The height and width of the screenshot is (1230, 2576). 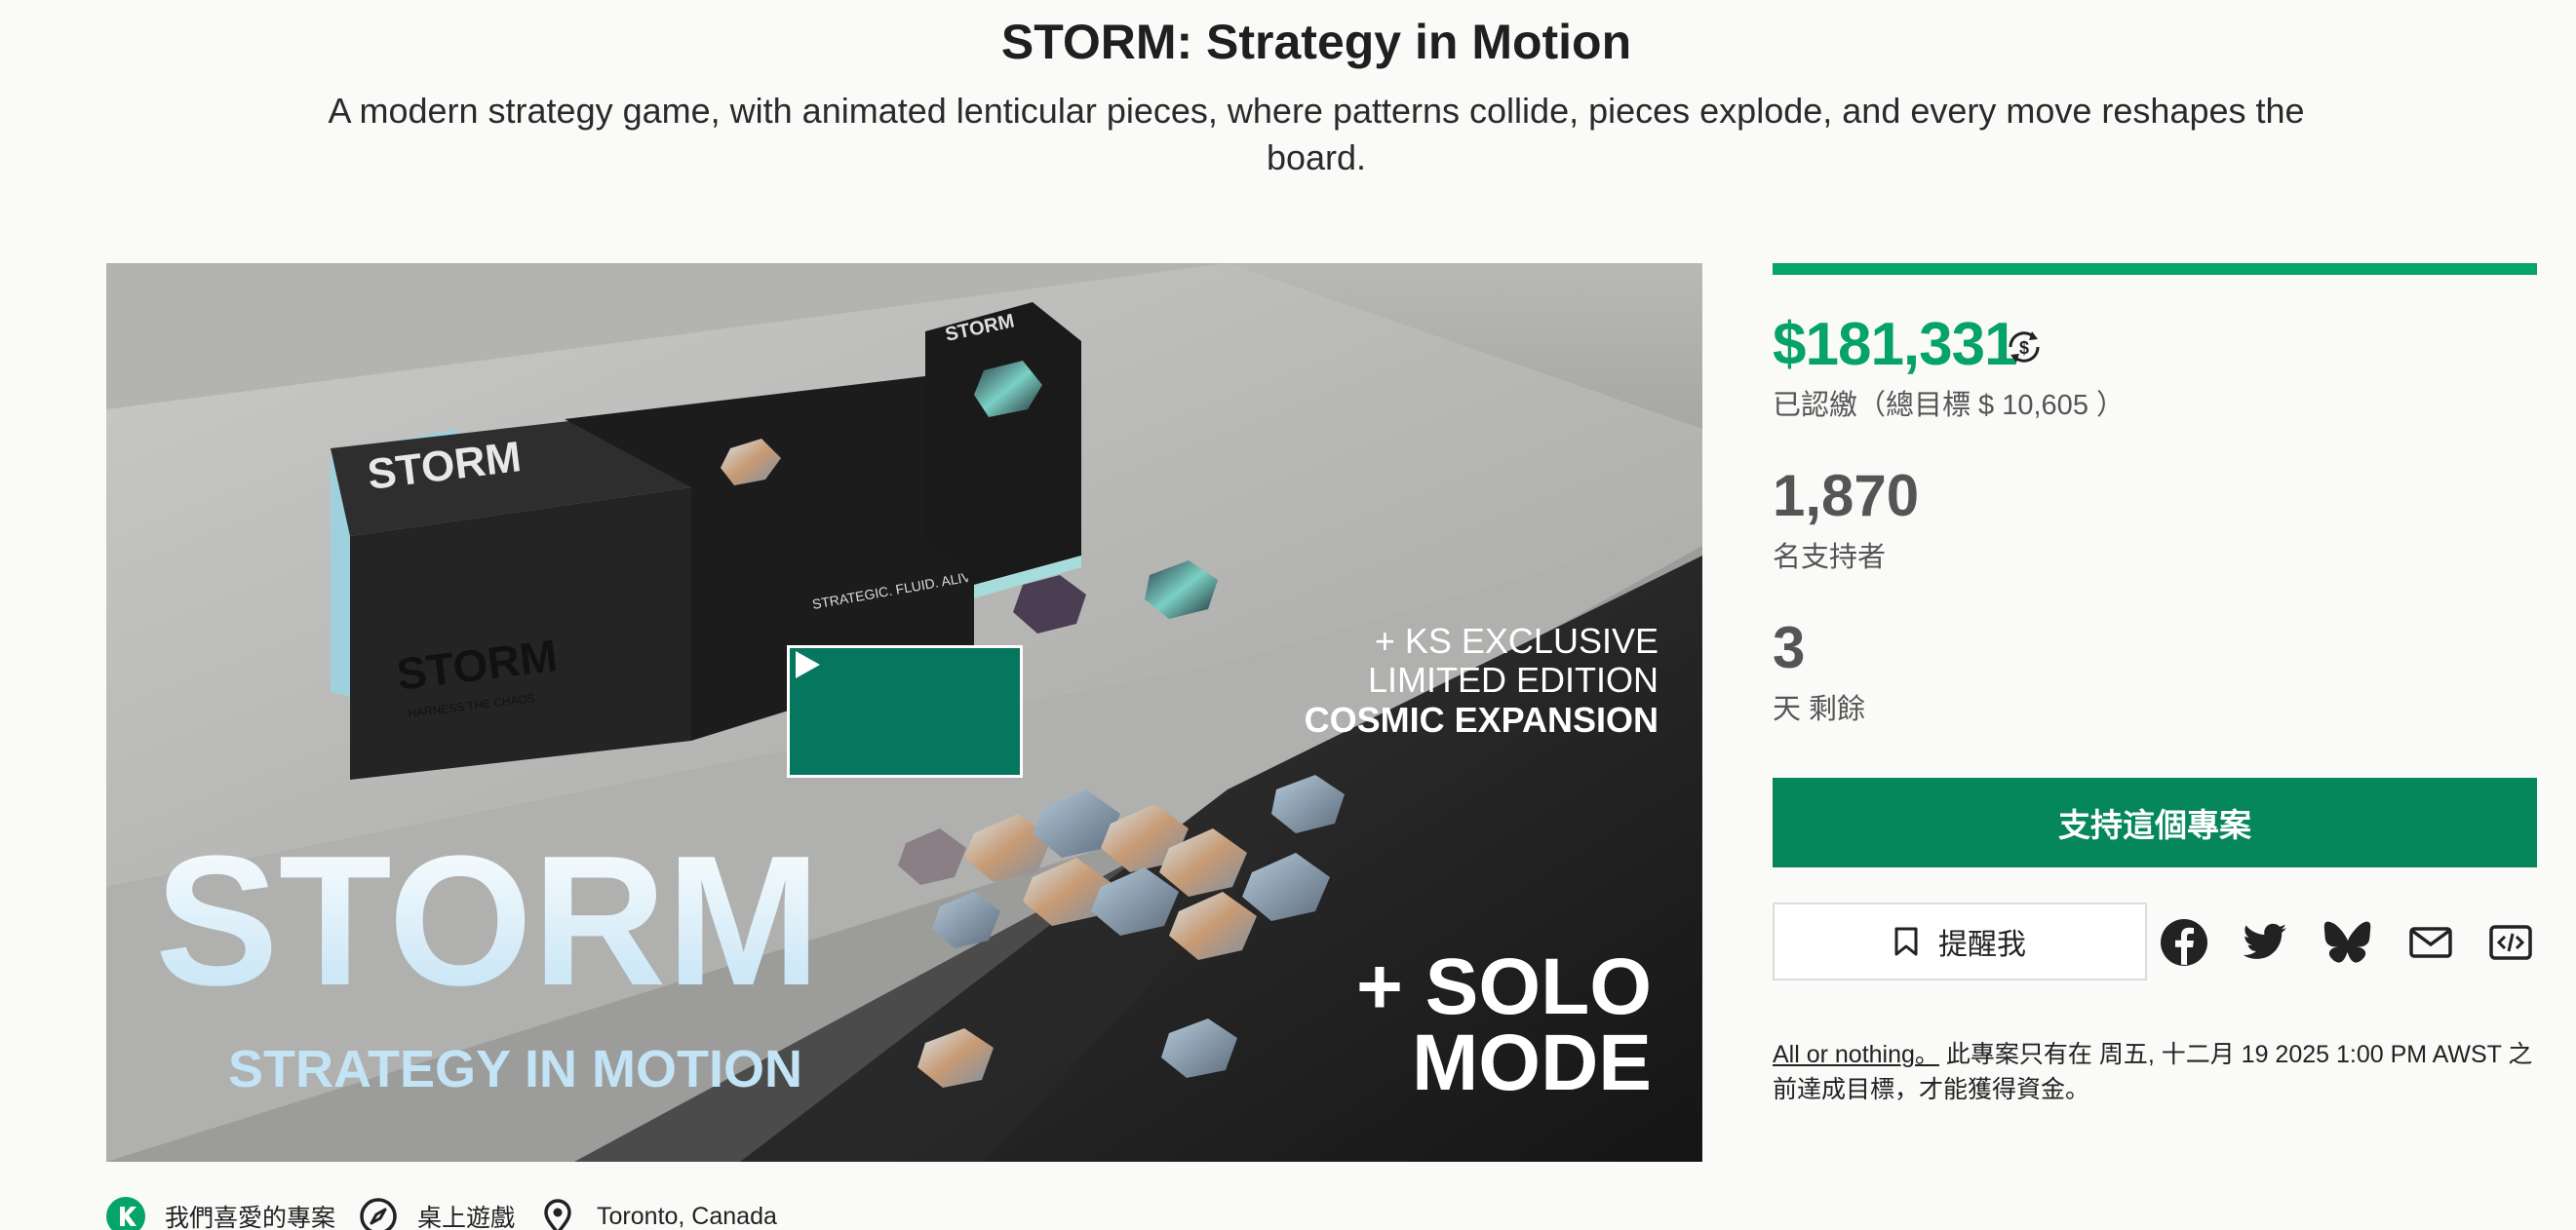 I want to click on tag-label: Toronto, Canada, so click(x=687, y=1216).